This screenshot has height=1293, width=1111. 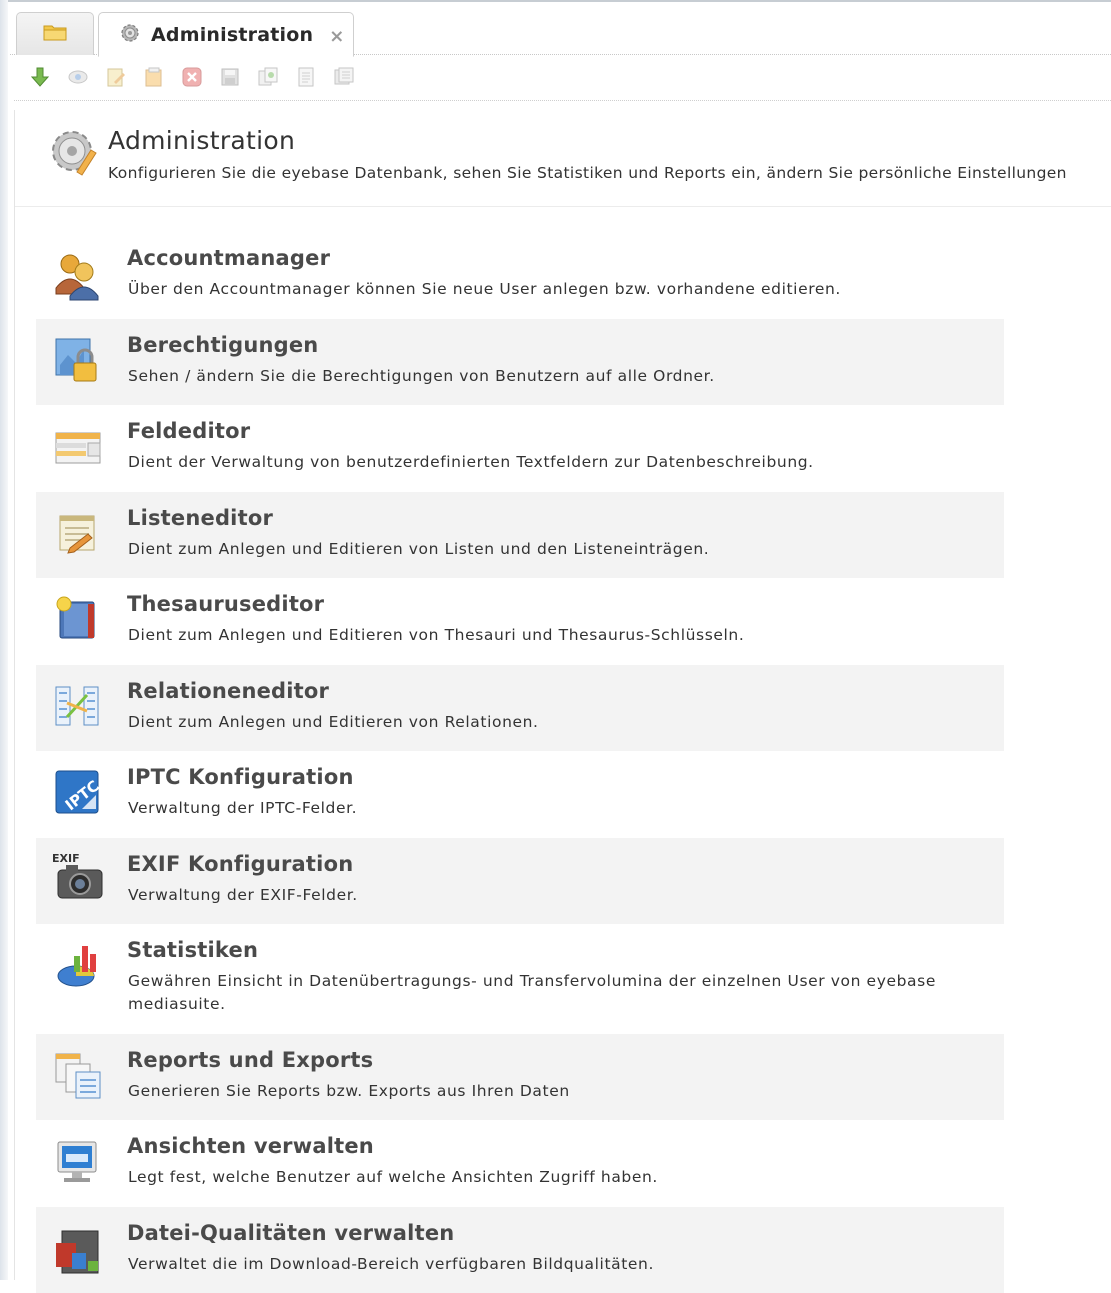 I want to click on tab-administration: Administration ×, so click(x=226, y=34).